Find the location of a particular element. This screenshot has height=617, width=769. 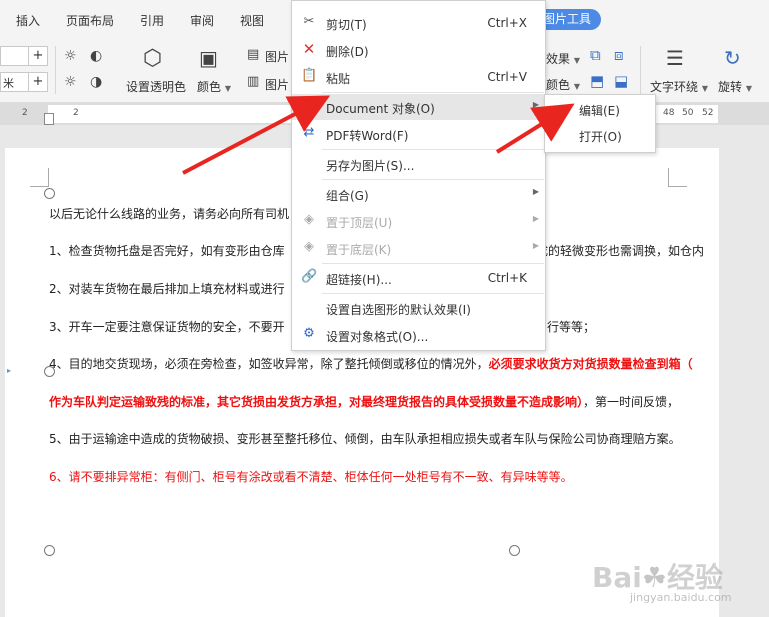

watermark-url: jingyan.baidu.com is located at coordinates (681, 597).